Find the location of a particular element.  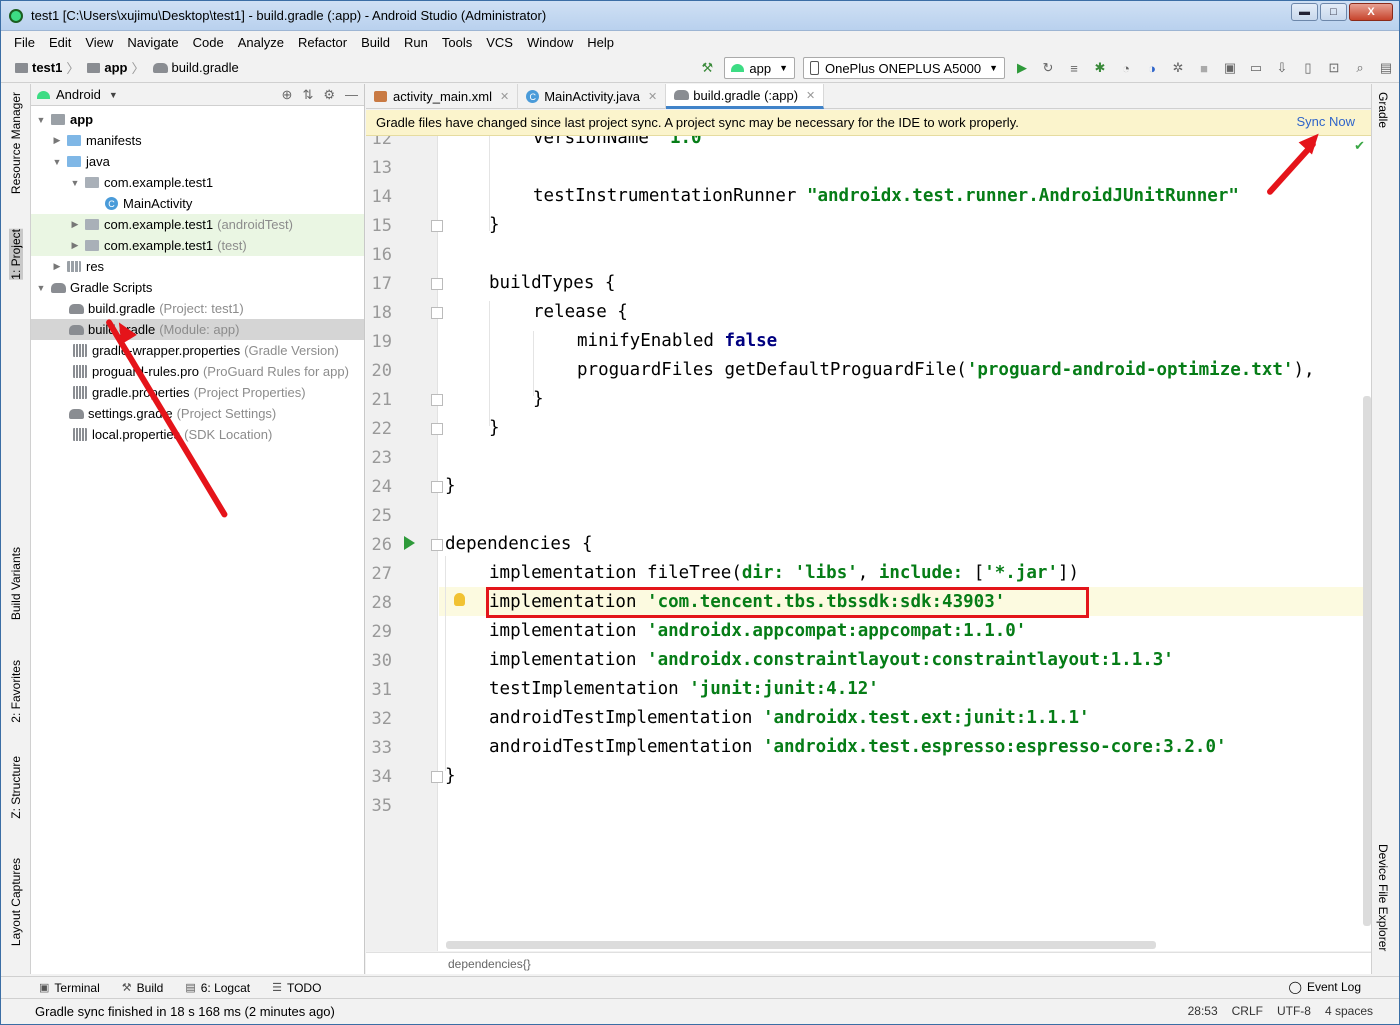

tree-item-local-properties: local.properties (SDK Location) is located at coordinates (197, 434).